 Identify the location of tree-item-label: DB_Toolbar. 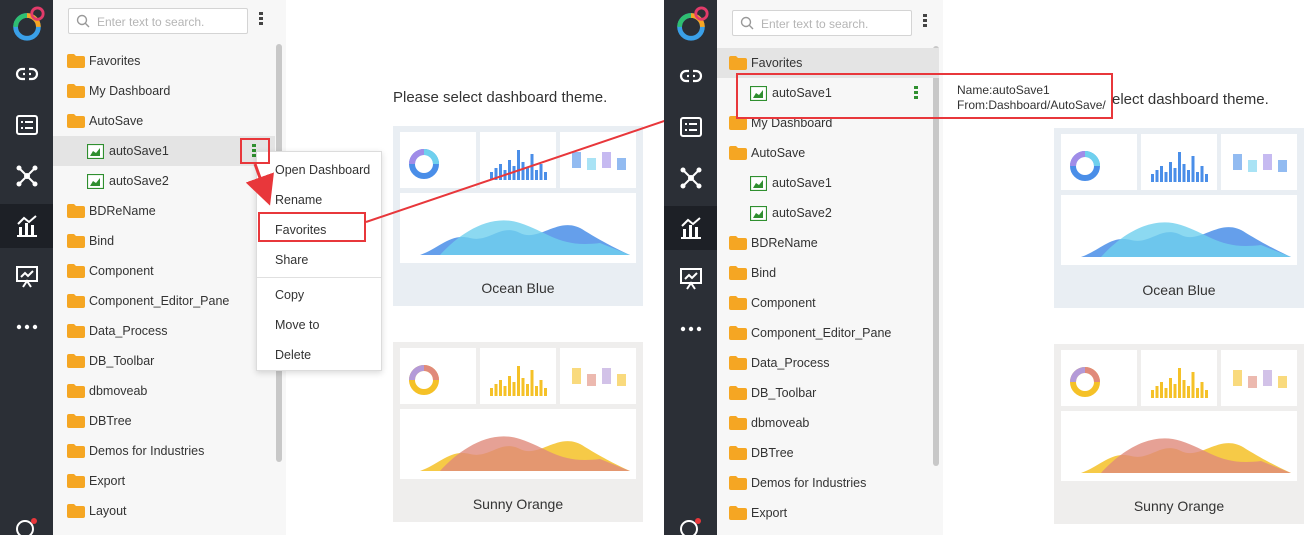
(784, 393).